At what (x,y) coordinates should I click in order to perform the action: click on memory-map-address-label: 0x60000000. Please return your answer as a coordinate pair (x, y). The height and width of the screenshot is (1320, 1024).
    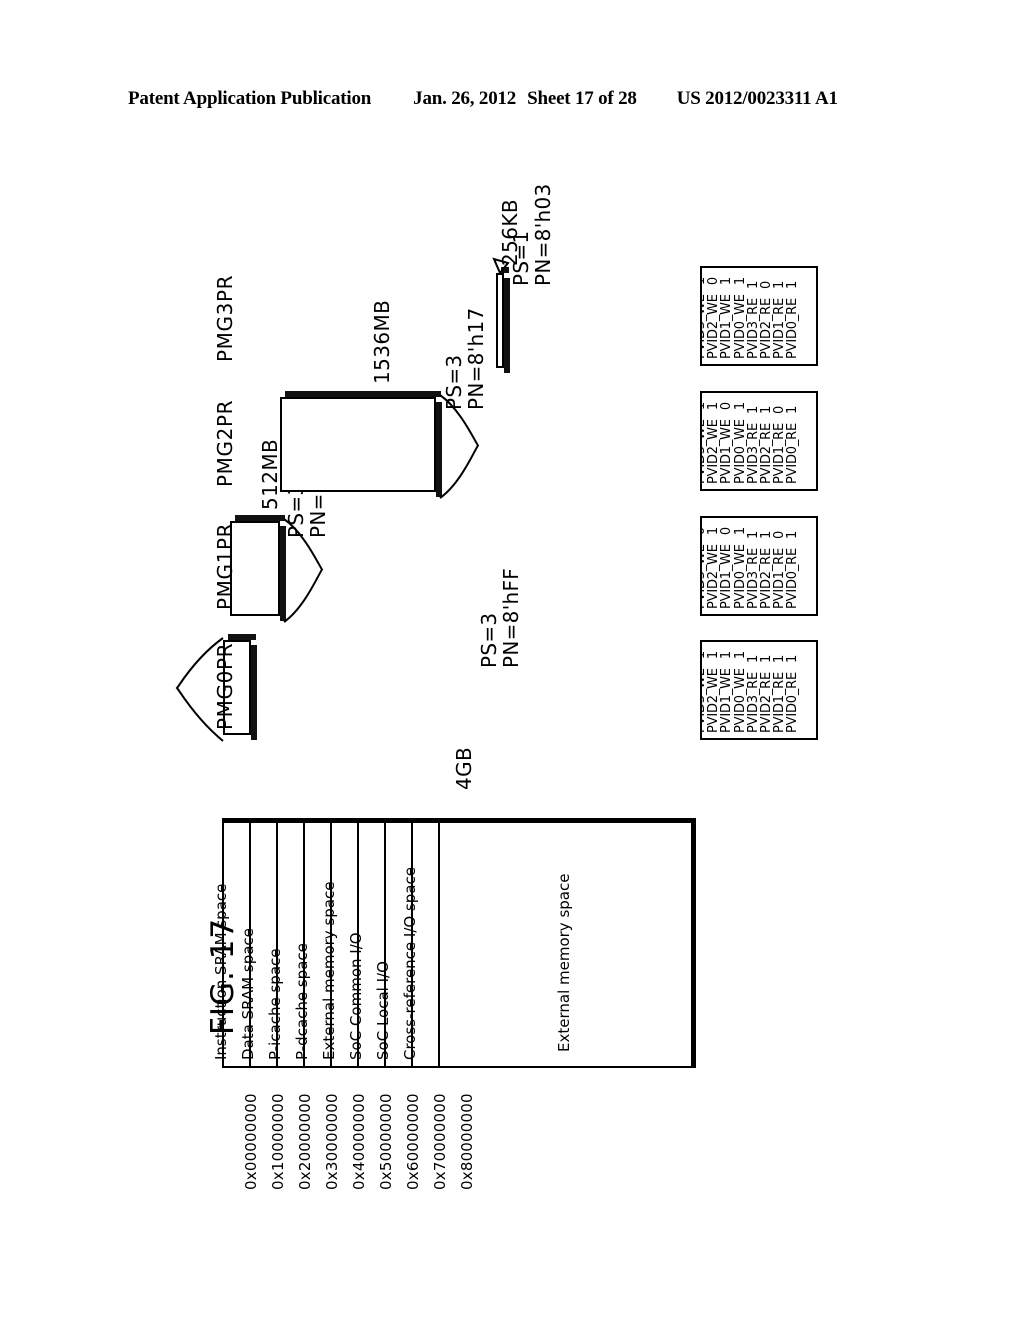
    Looking at the image, I should click on (413, 1141).